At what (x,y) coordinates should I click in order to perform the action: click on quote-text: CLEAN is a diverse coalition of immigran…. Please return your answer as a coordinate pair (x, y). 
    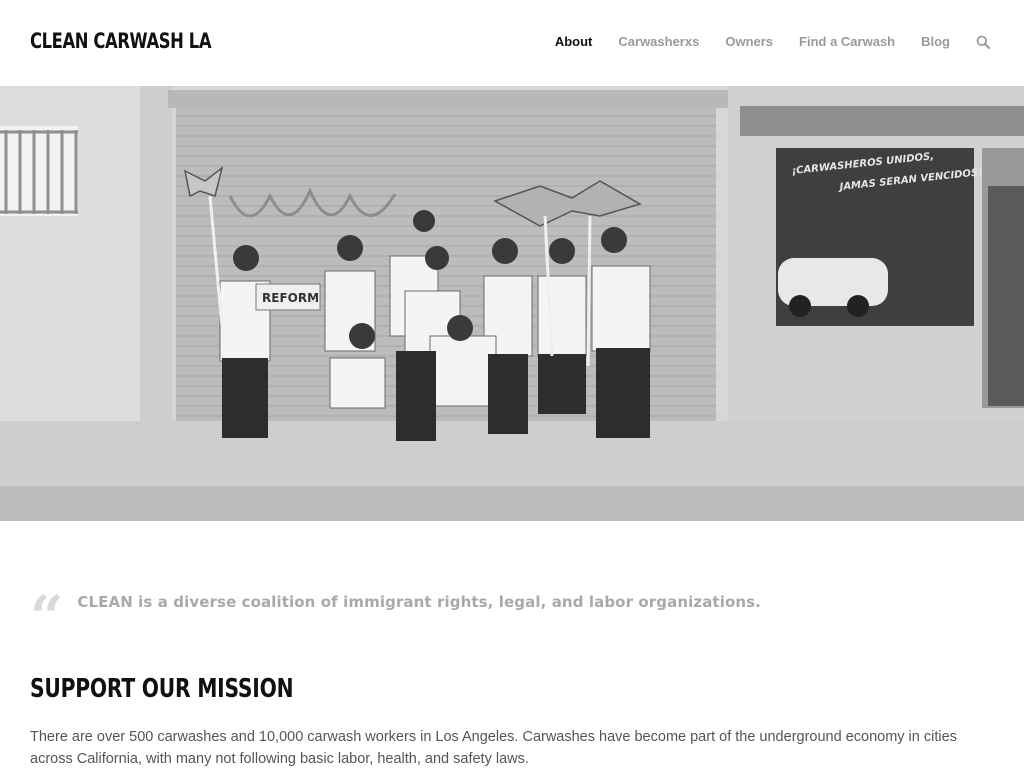
    Looking at the image, I should click on (419, 602).